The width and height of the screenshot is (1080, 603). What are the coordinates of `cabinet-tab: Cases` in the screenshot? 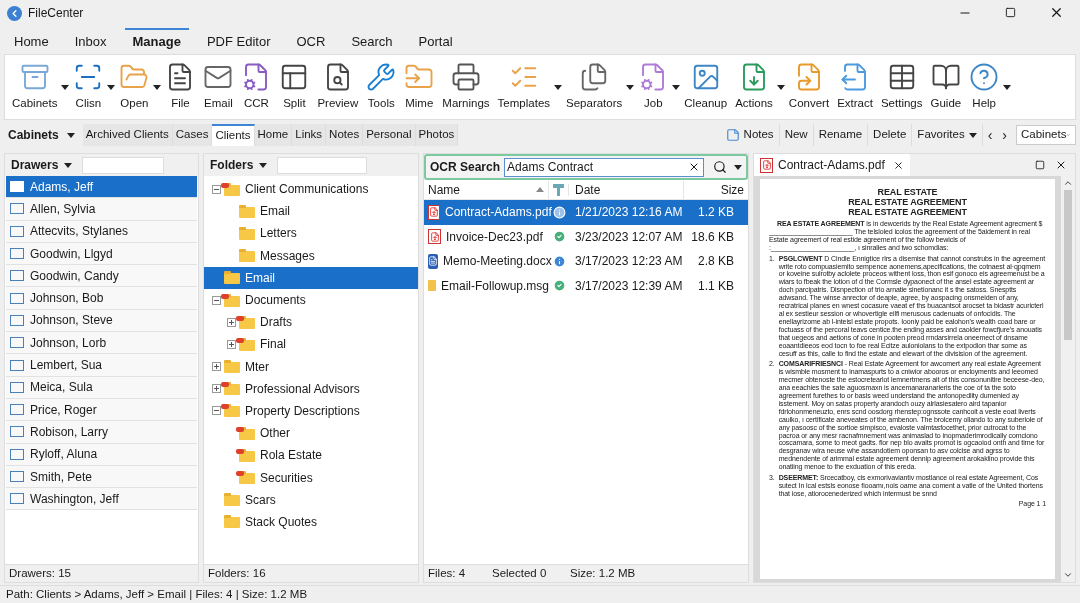 It's located at (192, 135).